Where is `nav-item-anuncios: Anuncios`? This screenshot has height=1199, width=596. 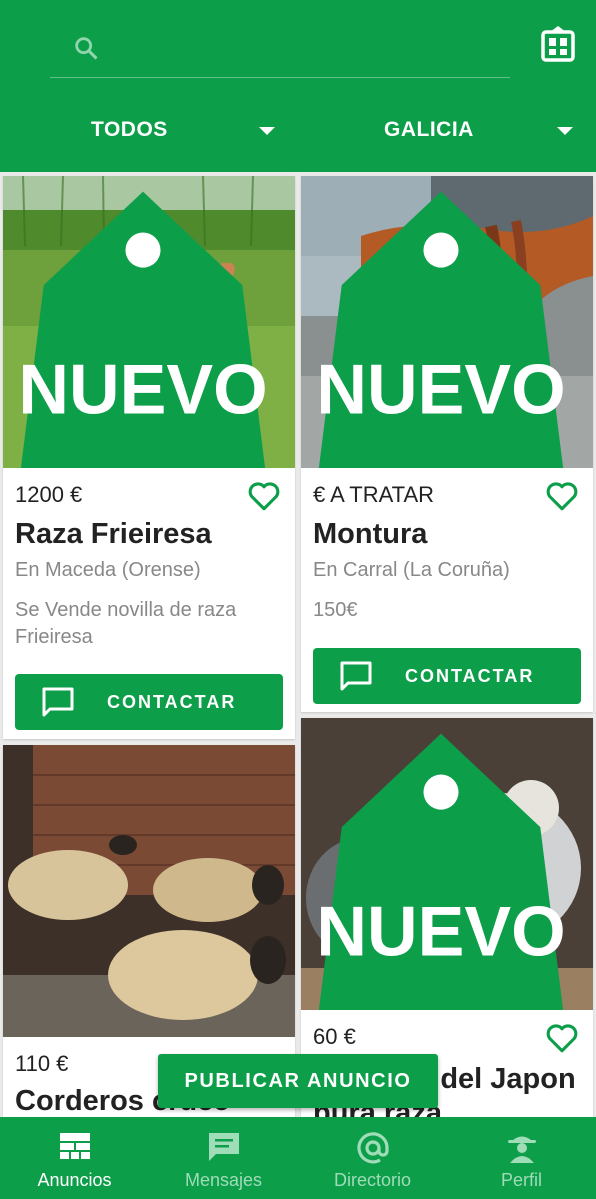
nav-item-anuncios: Anuncios is located at coordinates (74, 1158).